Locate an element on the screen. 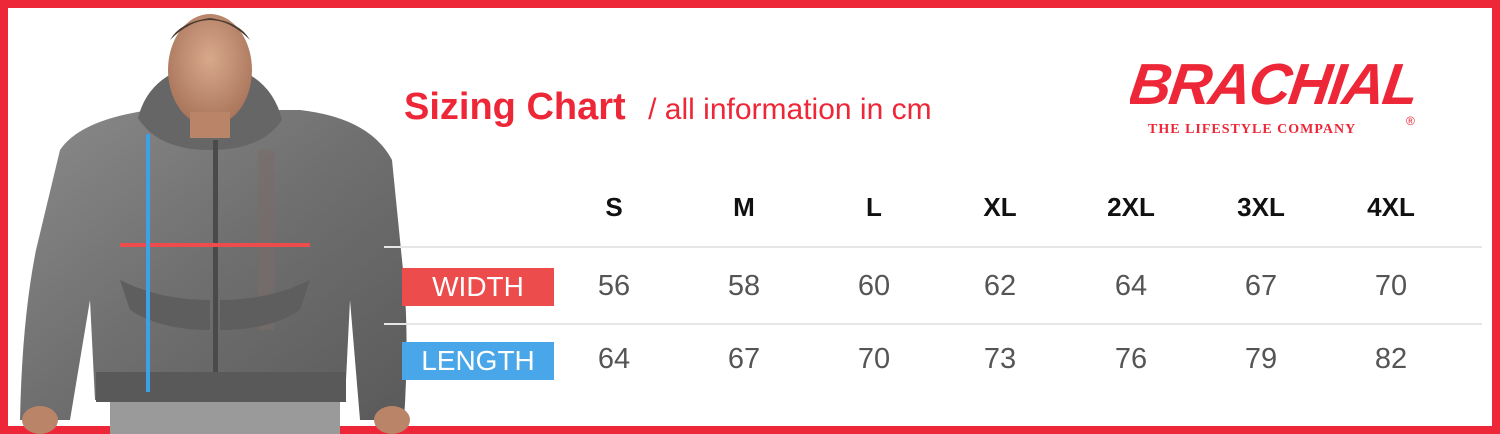 This screenshot has height=434, width=1500. width-row-label: WIDTH is located at coordinates (478, 287).